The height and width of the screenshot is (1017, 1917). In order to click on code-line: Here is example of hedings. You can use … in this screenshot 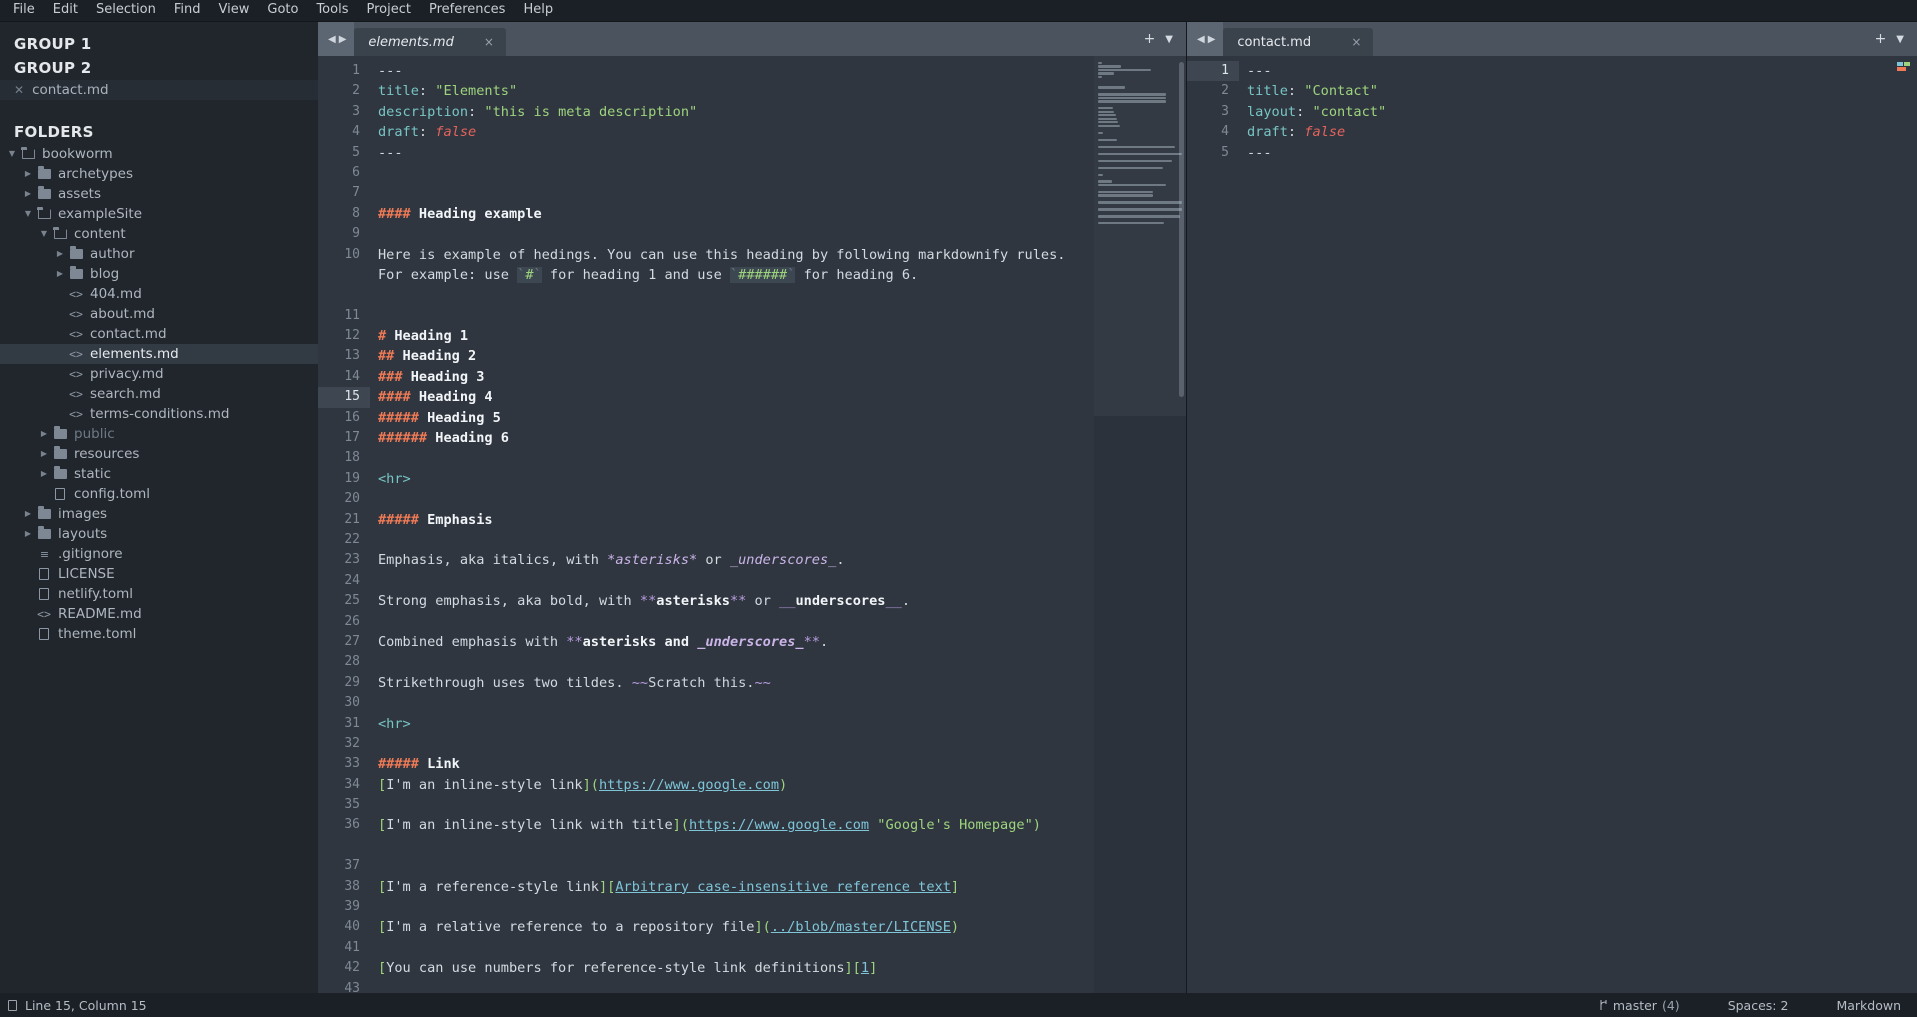, I will do `click(736, 275)`.